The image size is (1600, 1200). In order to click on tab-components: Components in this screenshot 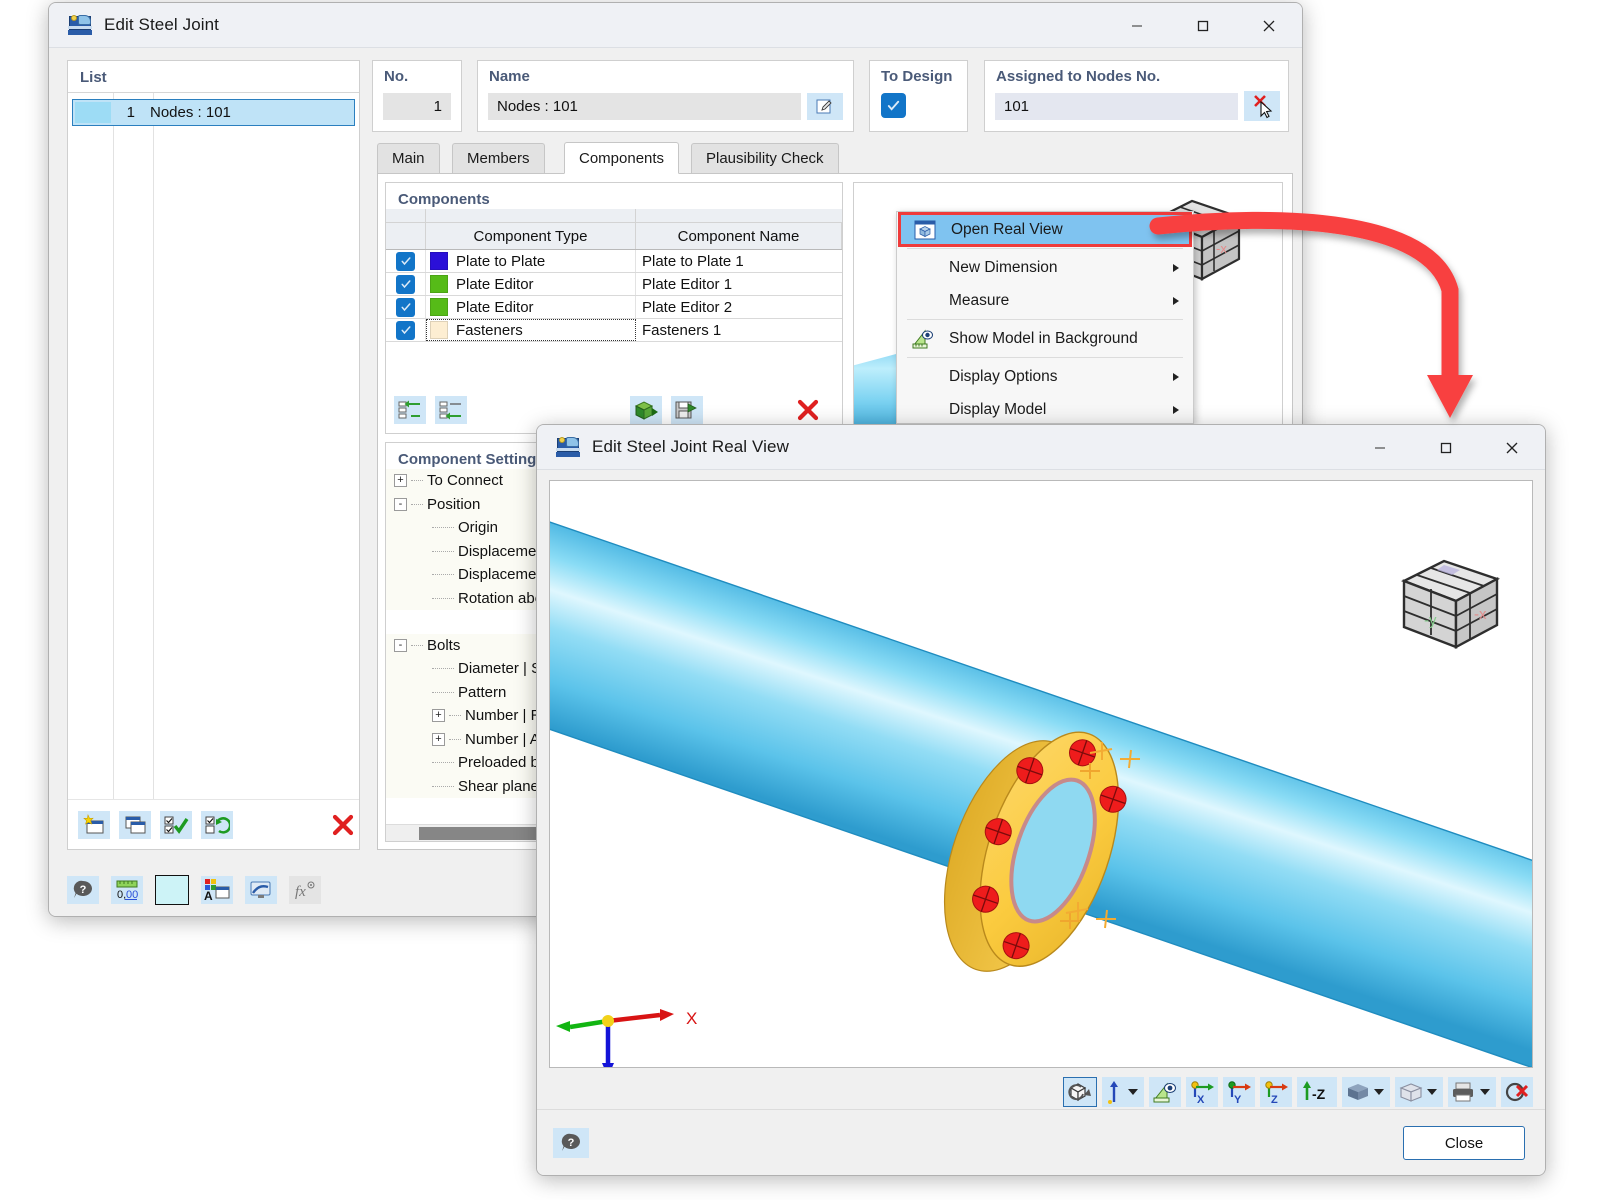, I will do `click(622, 158)`.